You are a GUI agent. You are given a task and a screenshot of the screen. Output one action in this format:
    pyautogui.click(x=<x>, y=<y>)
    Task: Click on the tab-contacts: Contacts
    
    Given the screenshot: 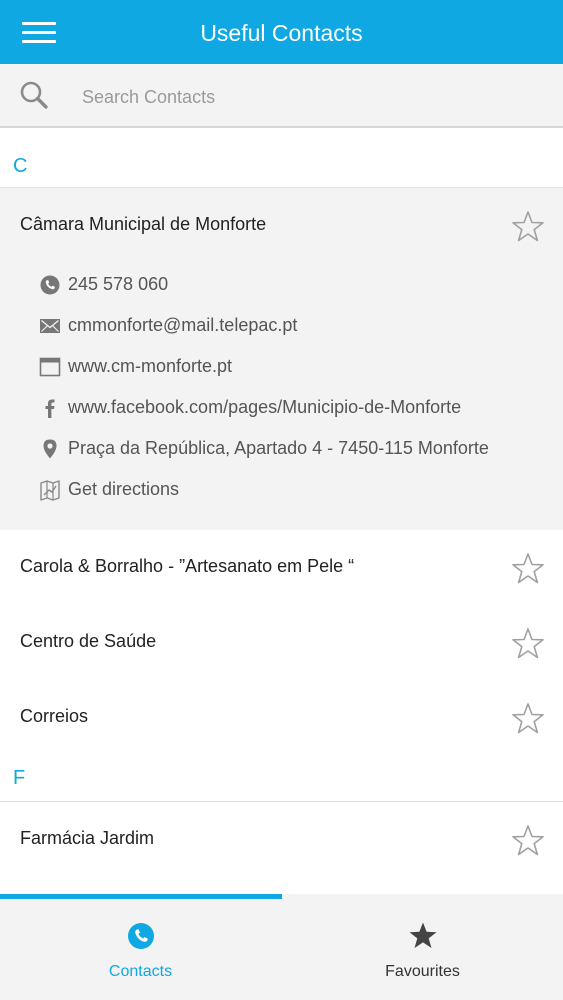 What is the action you would take?
    pyautogui.click(x=140, y=949)
    